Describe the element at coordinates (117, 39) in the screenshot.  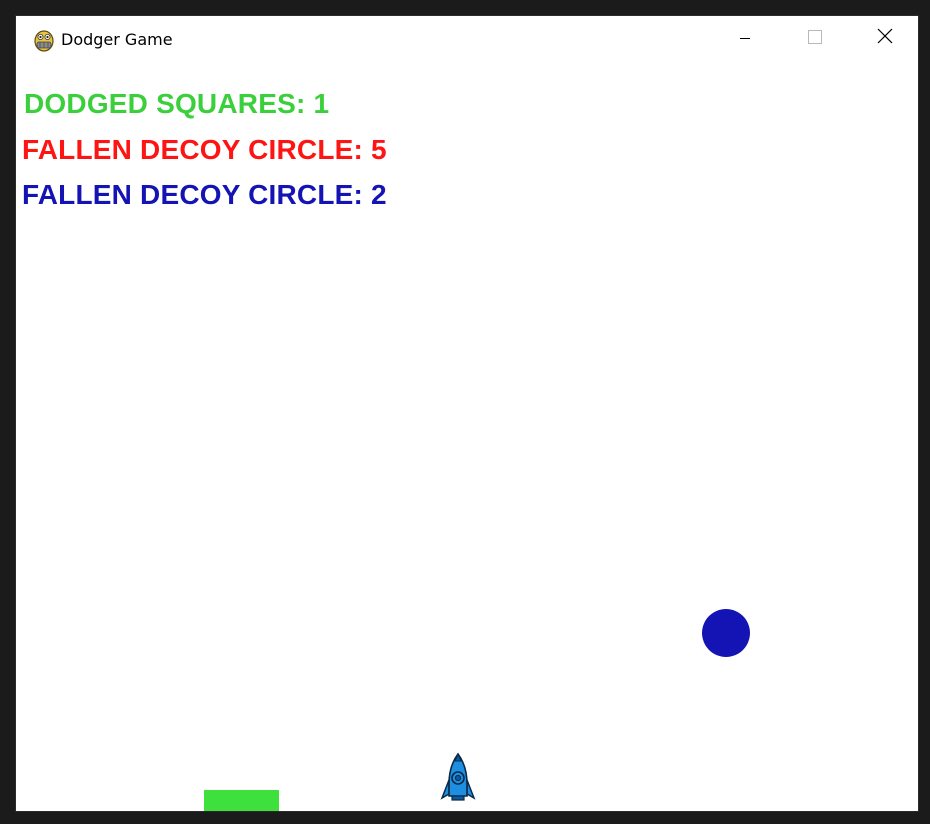
I see `window-title: Dodger Game` at that location.